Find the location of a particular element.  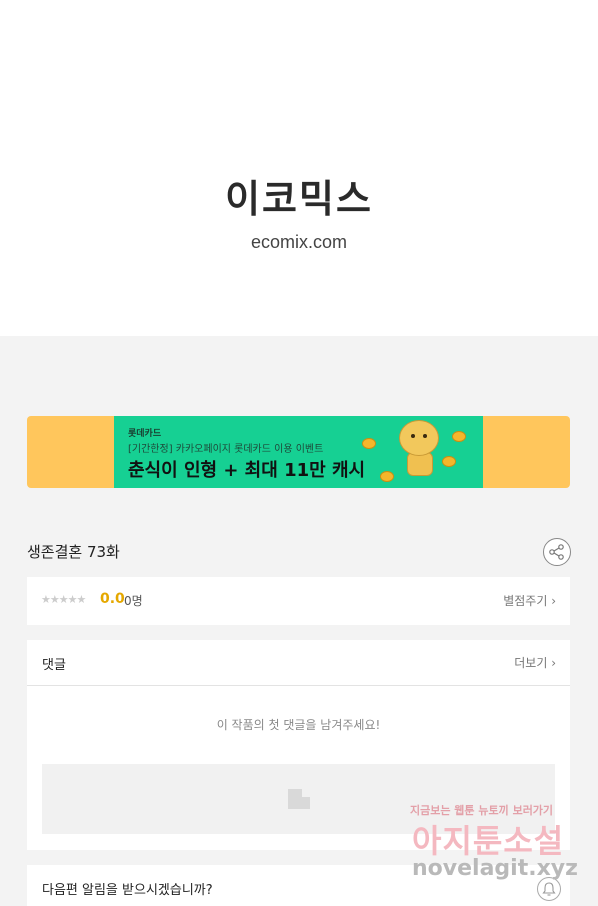

rating-panel: ★★★★★ 0.0 0명 별점주기 › is located at coordinates (298, 601).